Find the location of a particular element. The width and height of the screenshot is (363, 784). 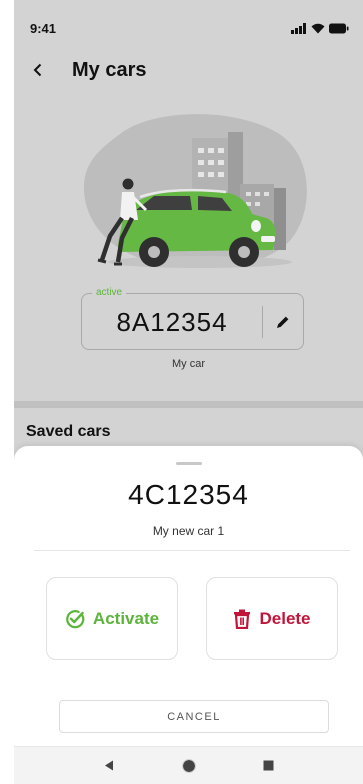

saved-cars-heading: Saved cars is located at coordinates (68, 431).